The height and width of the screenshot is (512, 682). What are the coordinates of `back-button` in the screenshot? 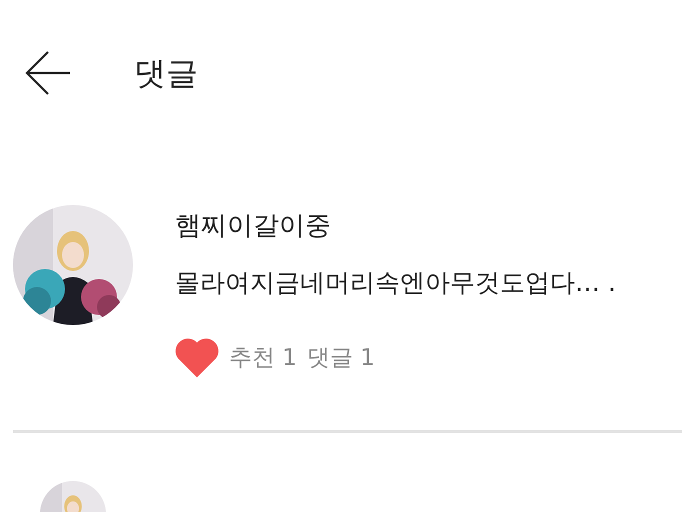 It's located at (48, 72).